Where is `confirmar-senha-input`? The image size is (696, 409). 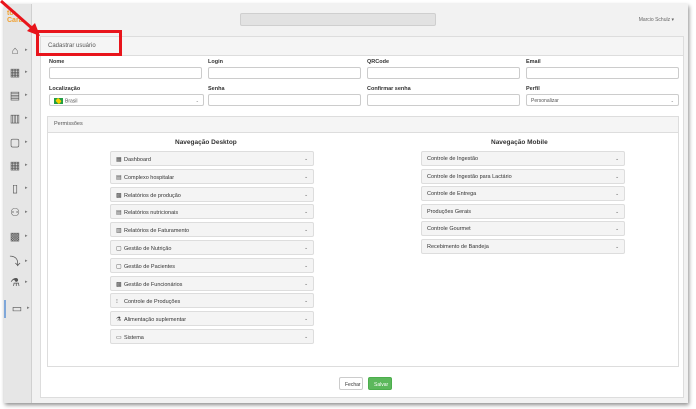 confirmar-senha-input is located at coordinates (443, 100).